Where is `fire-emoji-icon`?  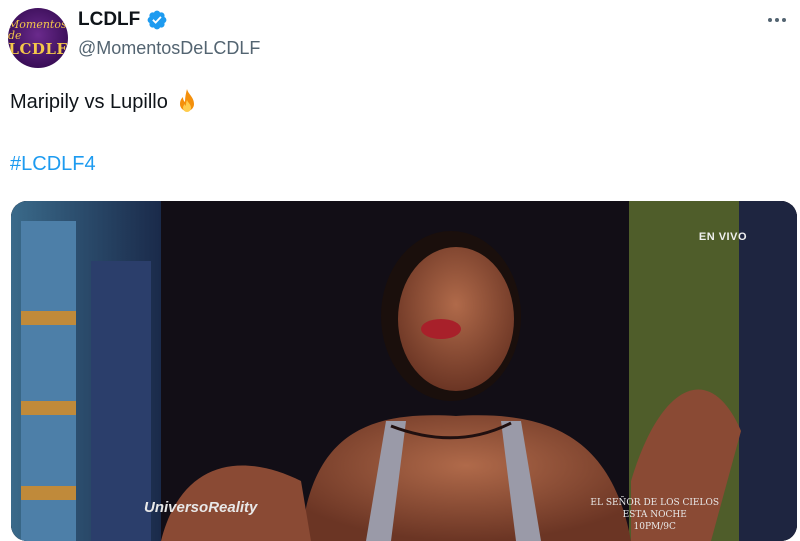 fire-emoji-icon is located at coordinates (186, 100).